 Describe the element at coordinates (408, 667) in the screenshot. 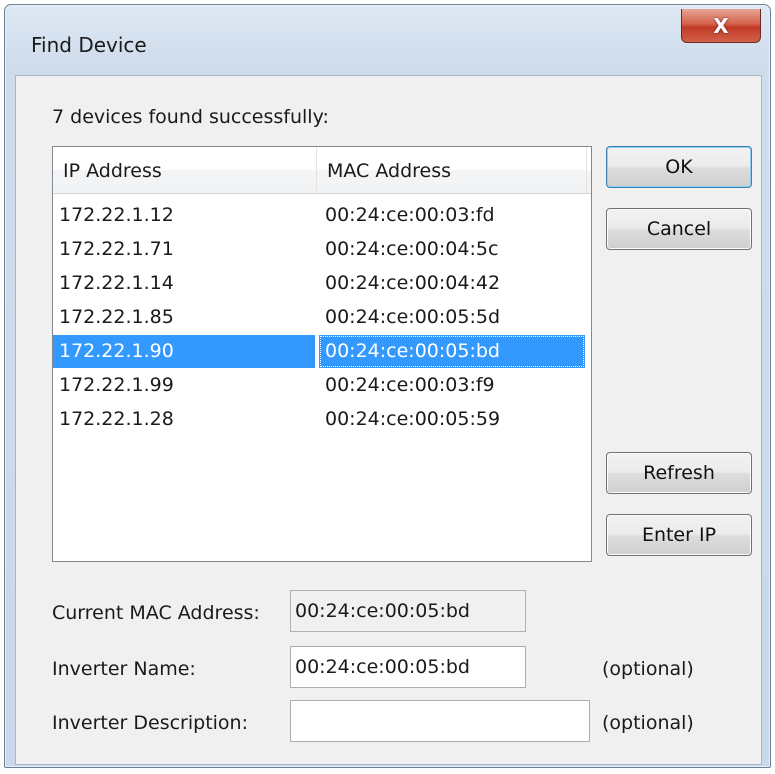

I see `inverter-name-input: 00:24:ce:00:05:bd` at that location.